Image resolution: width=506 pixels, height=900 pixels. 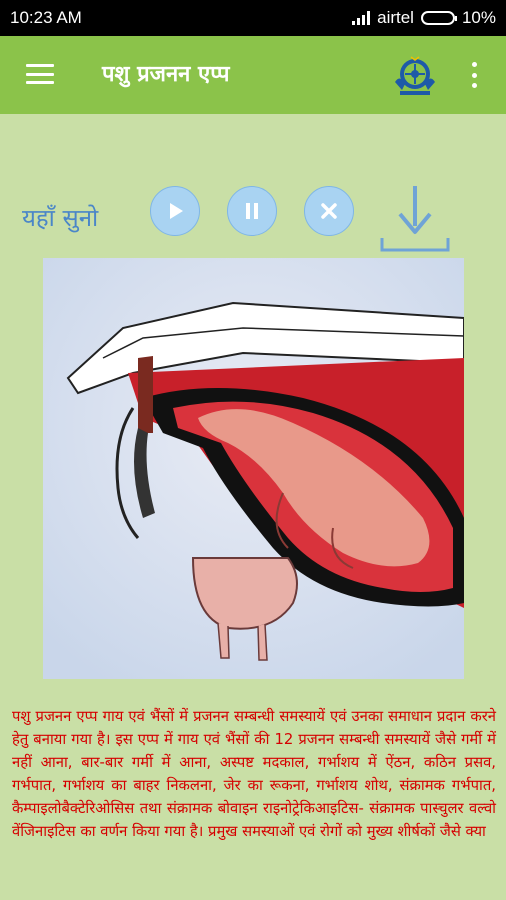 What do you see at coordinates (166, 74) in the screenshot?
I see `app-title: पशु प्रजनन एप्प` at bounding box center [166, 74].